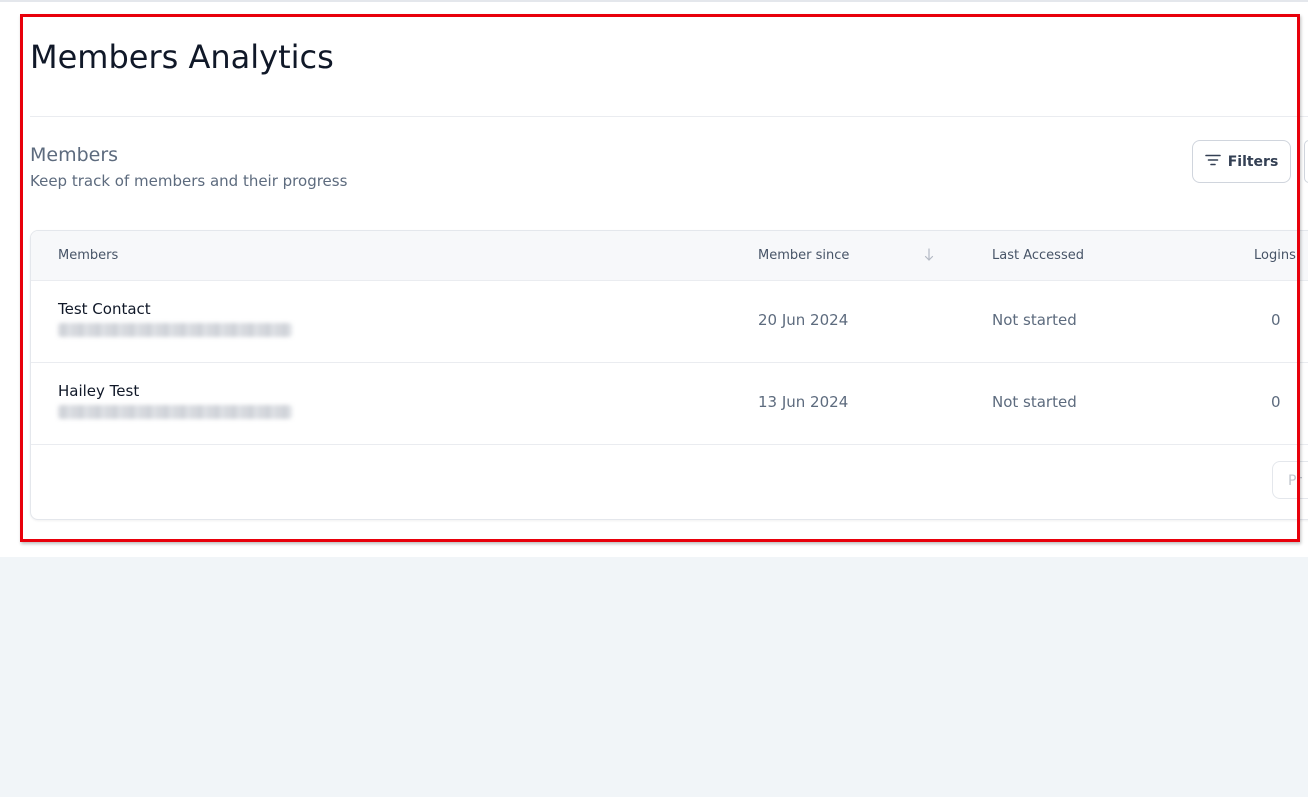  I want to click on previous-page-button: Pr, so click(1290, 480).